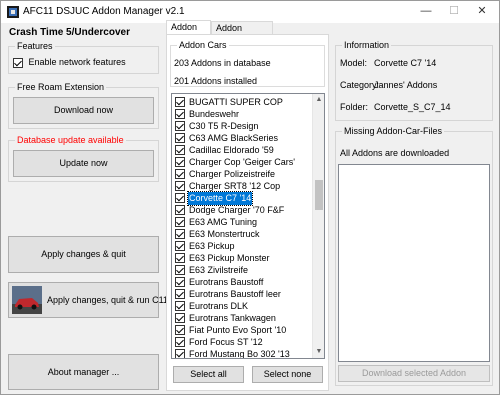 This screenshot has width=500, height=395. I want to click on select-all-button: Select all, so click(208, 374).